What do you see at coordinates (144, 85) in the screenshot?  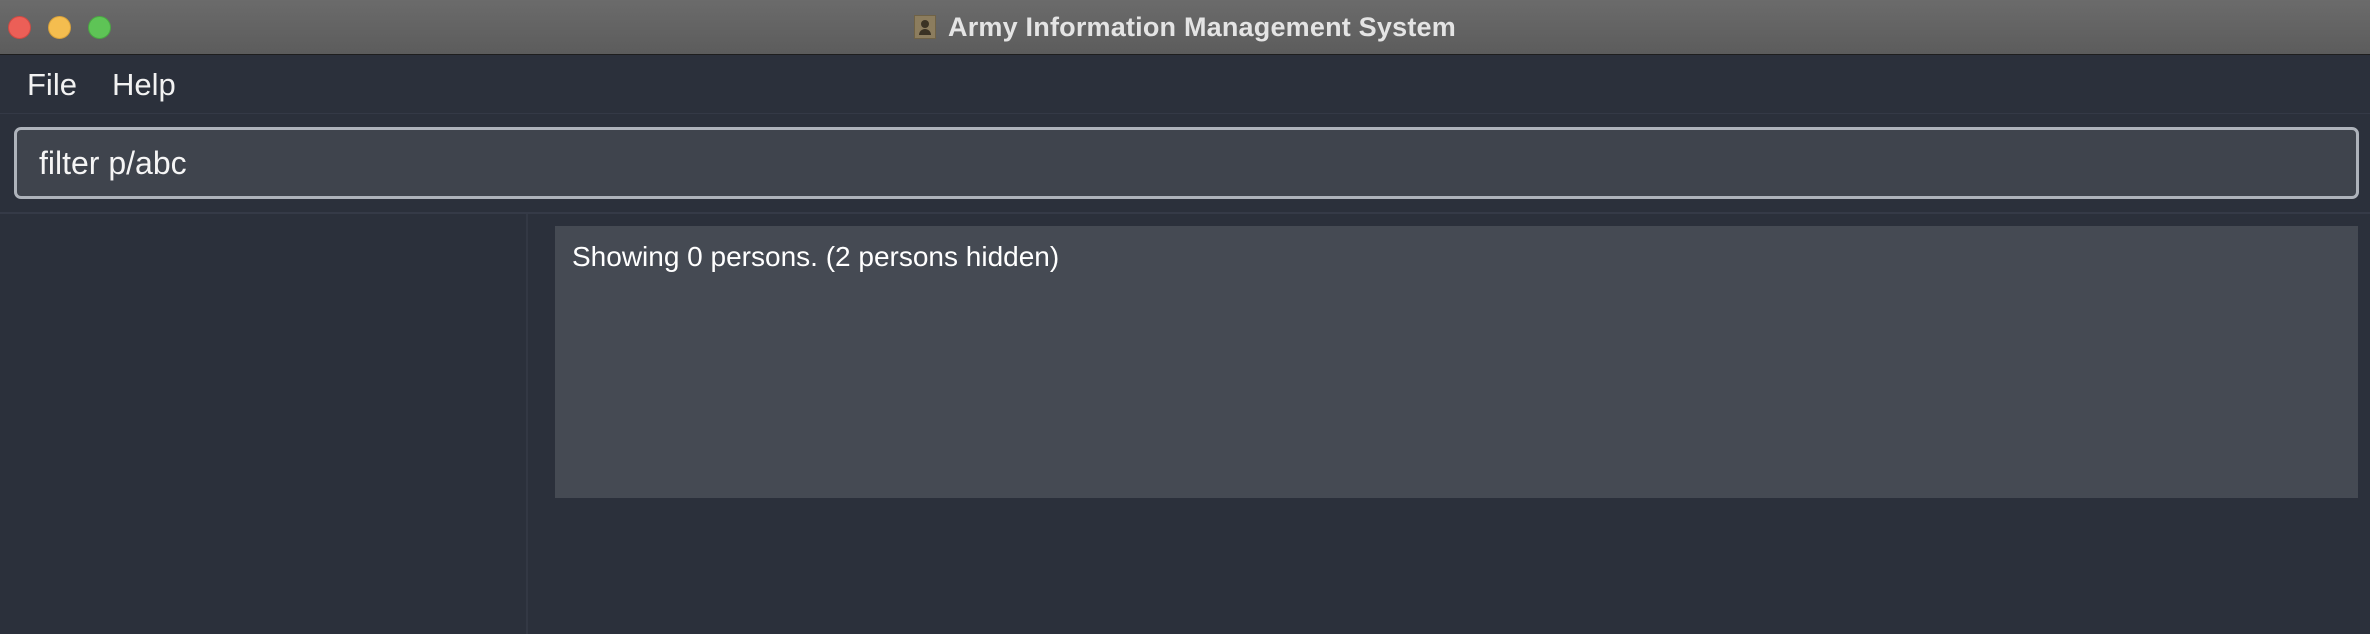 I see `menu-help: Help` at bounding box center [144, 85].